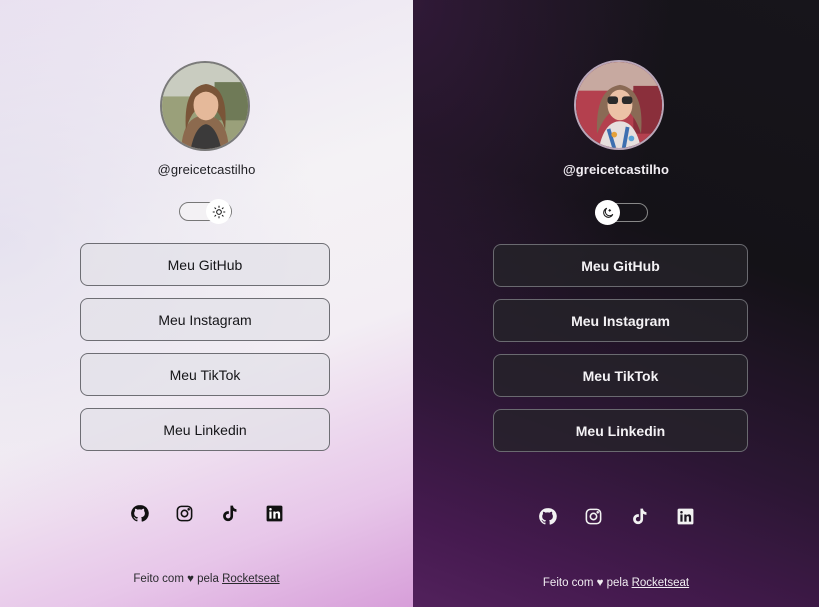 This screenshot has height=607, width=819. I want to click on sun-icon, so click(218, 211).